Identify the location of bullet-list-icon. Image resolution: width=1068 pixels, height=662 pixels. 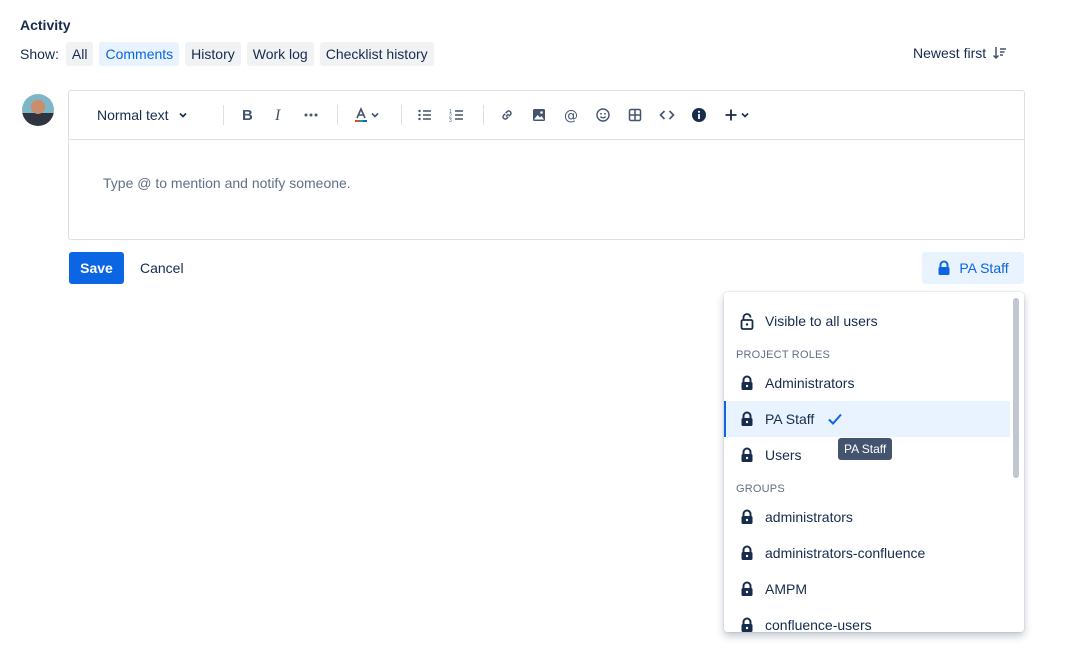
(424, 115).